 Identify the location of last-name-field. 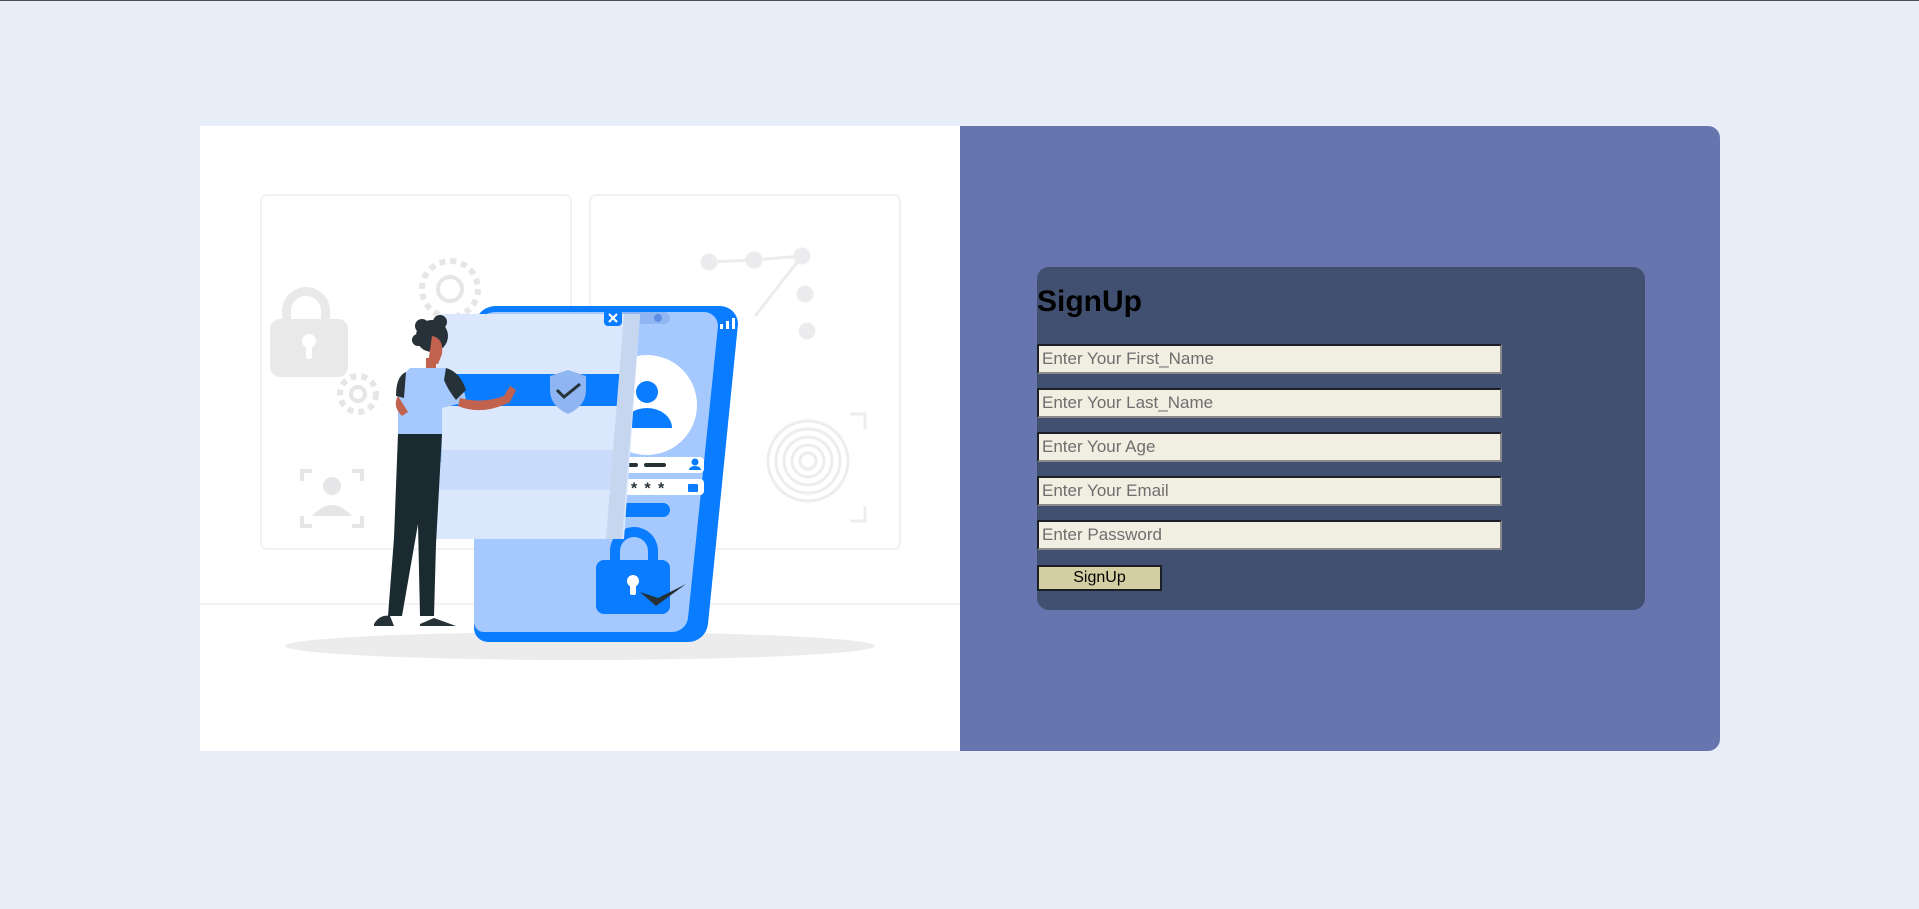
(1269, 403).